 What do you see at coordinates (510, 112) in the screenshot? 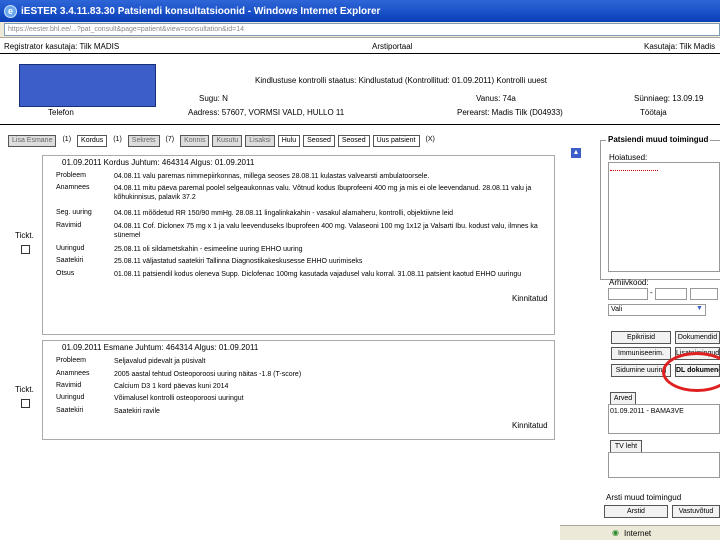
I see `patient-gp: Perearst: Madis Tilk (D04933)` at bounding box center [510, 112].